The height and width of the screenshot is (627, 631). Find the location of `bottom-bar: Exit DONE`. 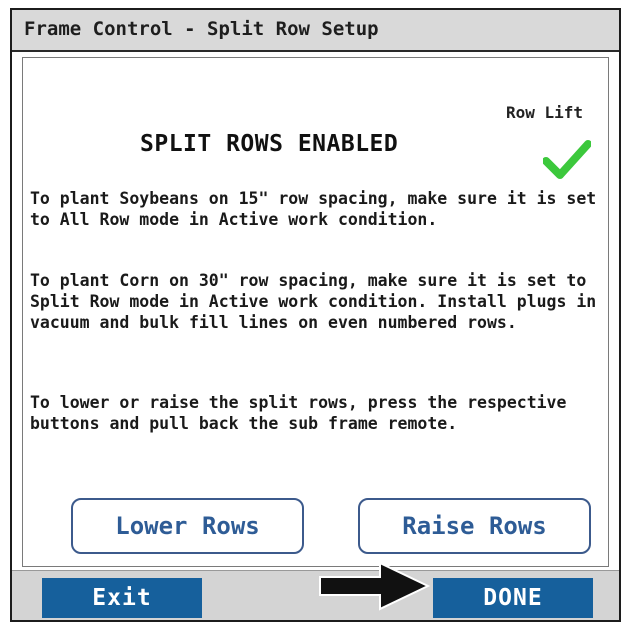

bottom-bar: Exit DONE is located at coordinates (315, 595).